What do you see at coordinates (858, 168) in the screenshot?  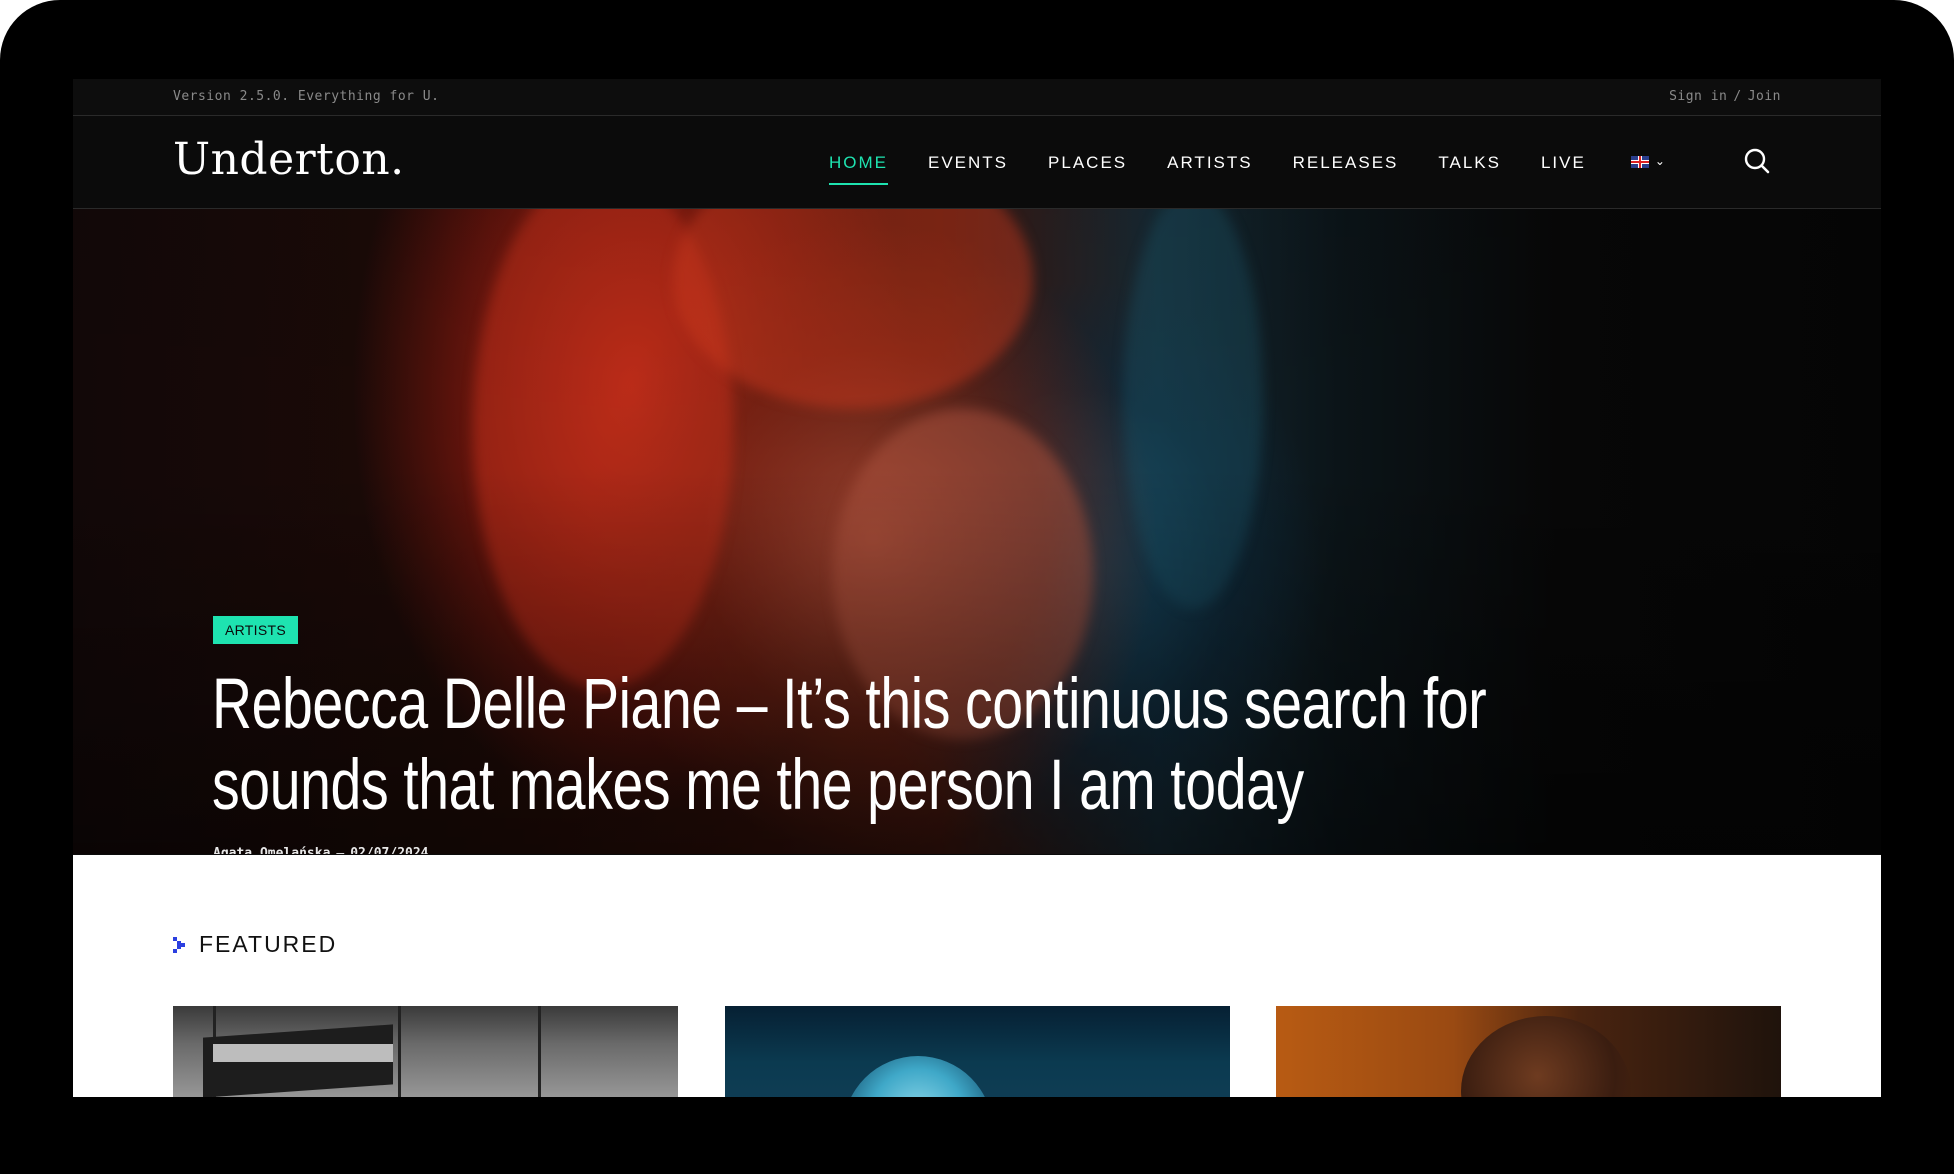 I see `nav-item-home: HOME` at bounding box center [858, 168].